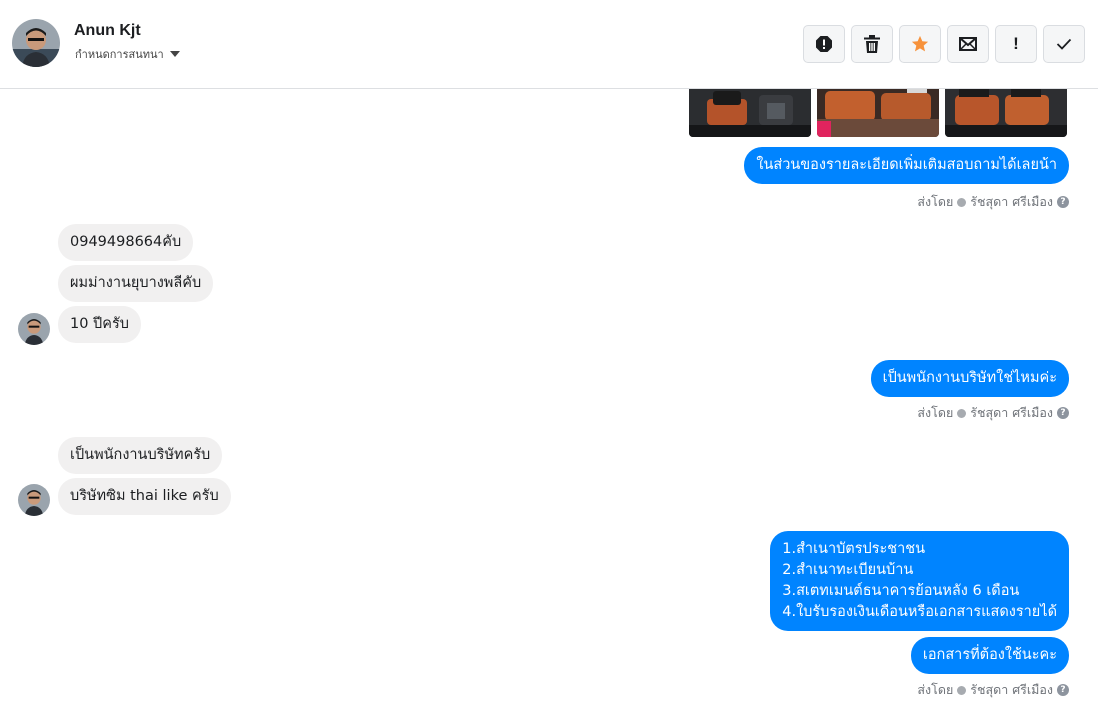 This screenshot has height=704, width=1098. I want to click on conversation-schedule-dropdown: กำหนดการสนทนา, so click(127, 54).